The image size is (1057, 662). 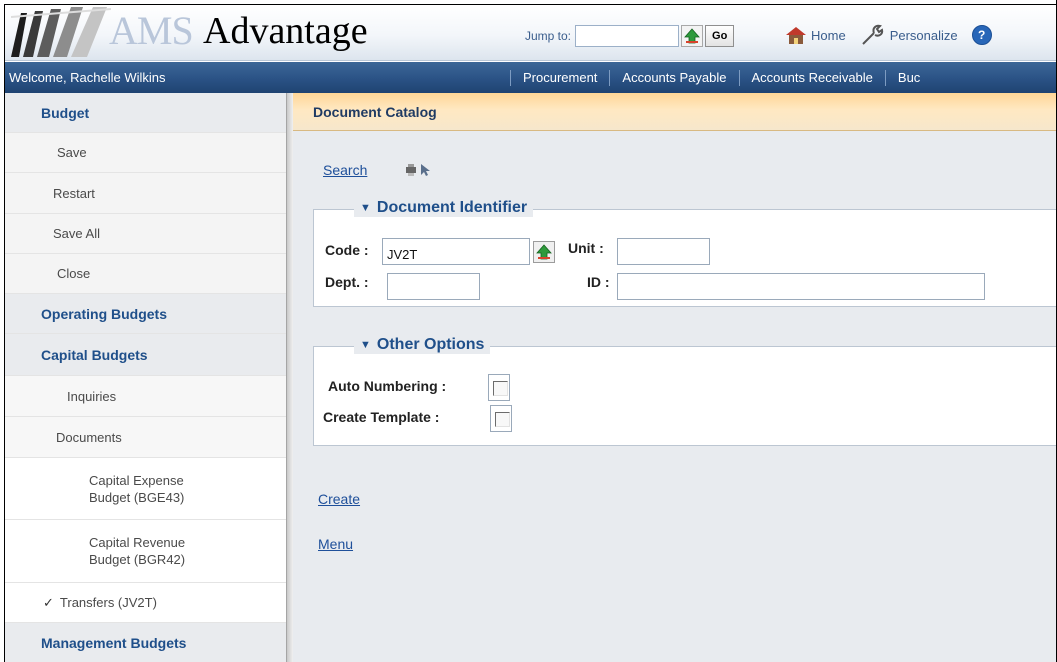 What do you see at coordinates (452, 207) in the screenshot?
I see `document-identifier-title: Document Identifier` at bounding box center [452, 207].